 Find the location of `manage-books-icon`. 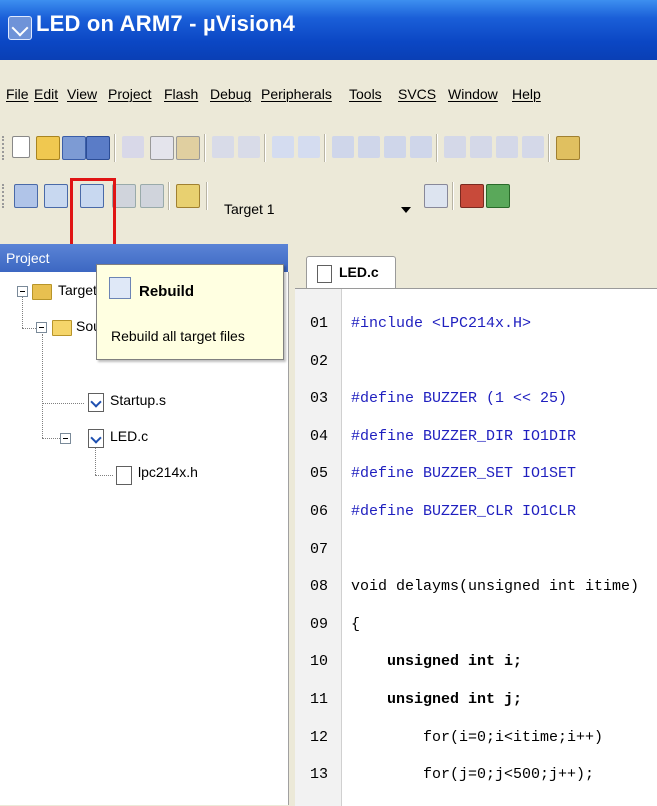

manage-books-icon is located at coordinates (498, 196).